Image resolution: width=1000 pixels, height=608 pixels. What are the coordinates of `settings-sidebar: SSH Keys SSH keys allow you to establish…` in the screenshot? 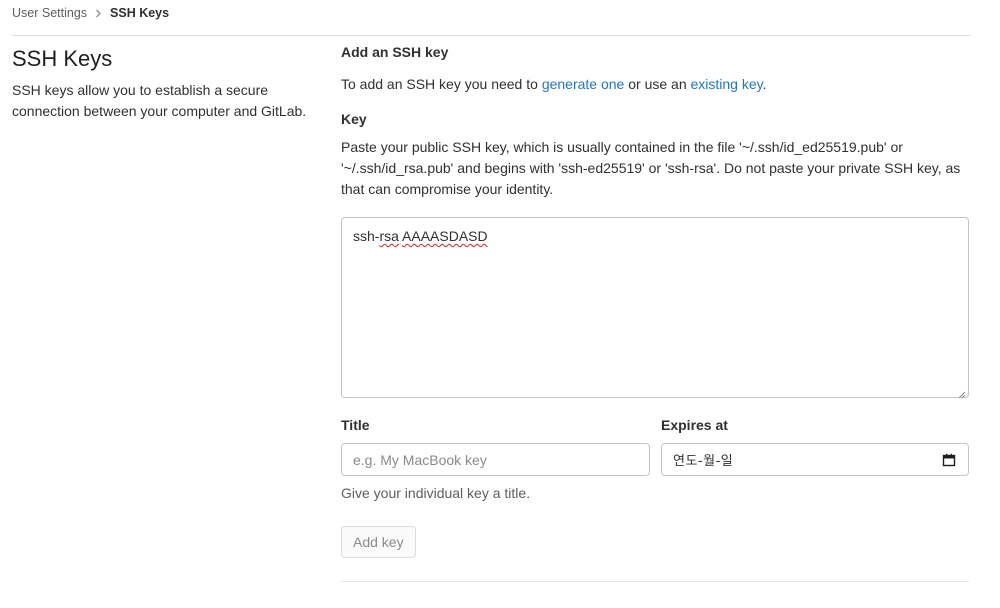 It's located at (167, 82).